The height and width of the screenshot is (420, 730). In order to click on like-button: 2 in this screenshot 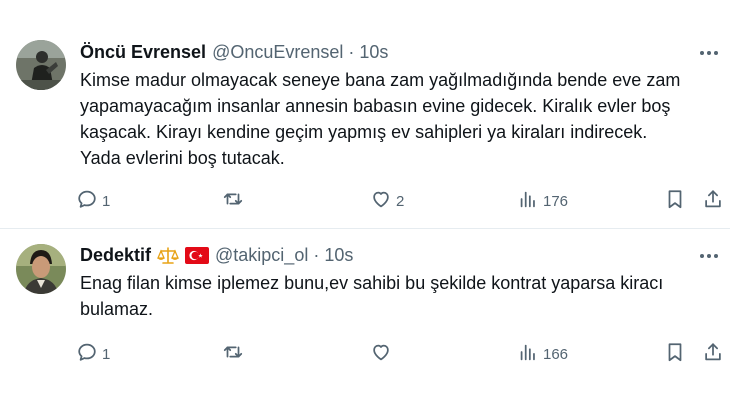, I will do `click(387, 201)`.